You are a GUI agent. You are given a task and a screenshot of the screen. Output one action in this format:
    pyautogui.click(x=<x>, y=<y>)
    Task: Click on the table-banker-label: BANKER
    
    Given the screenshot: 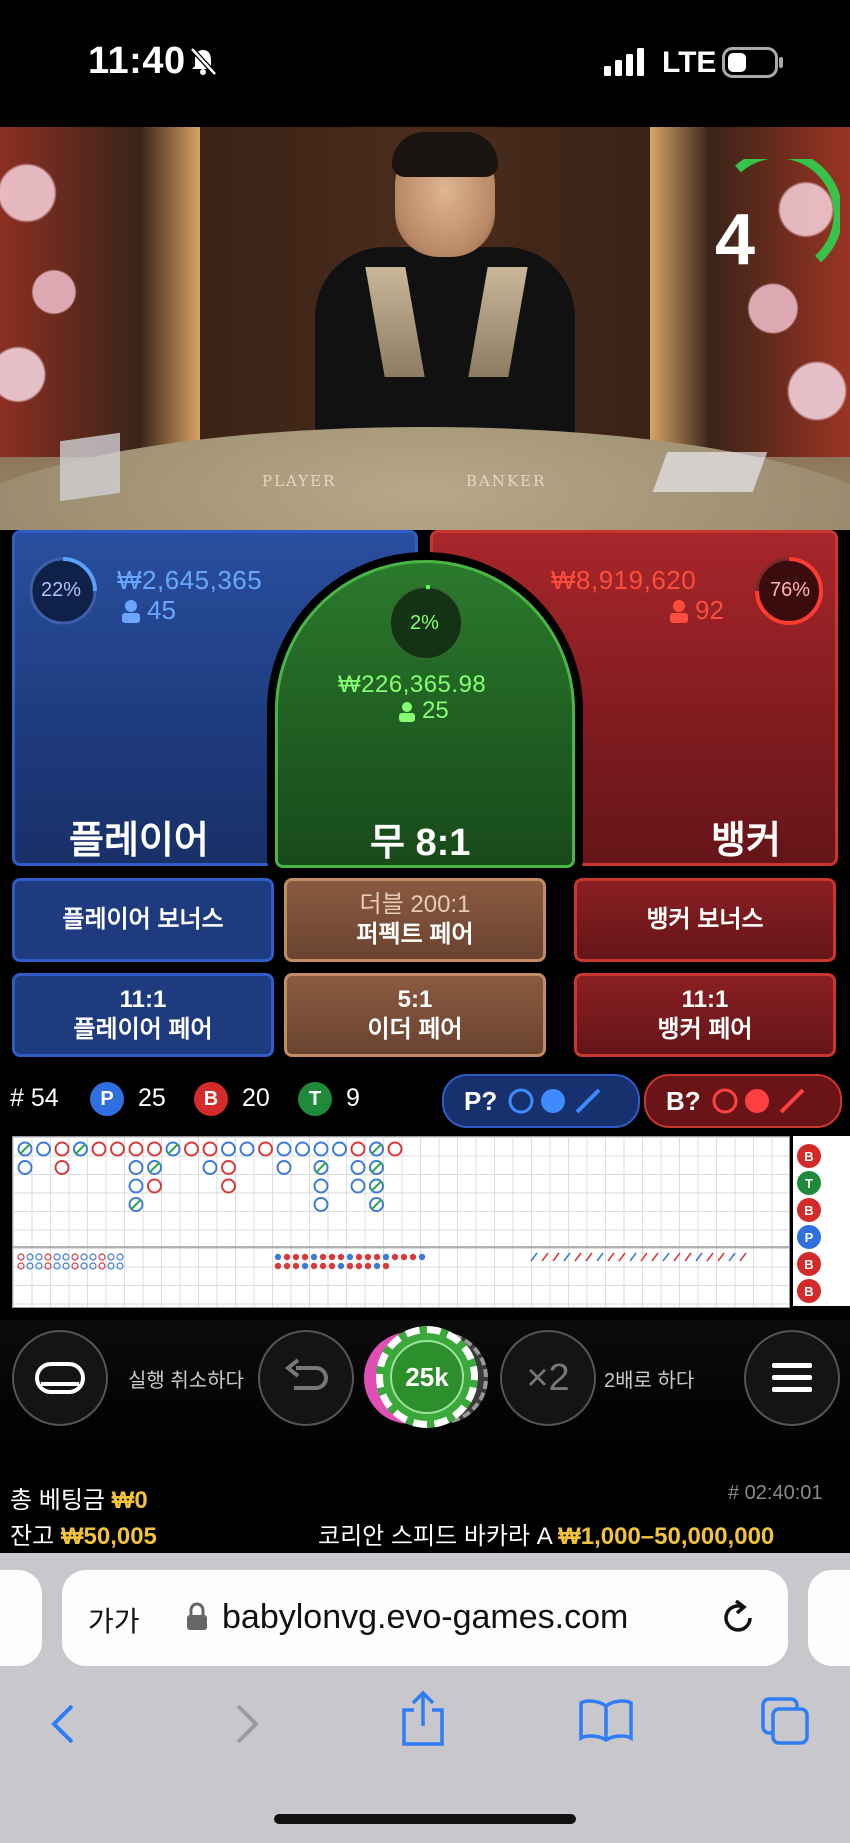 What is the action you would take?
    pyautogui.click(x=506, y=481)
    